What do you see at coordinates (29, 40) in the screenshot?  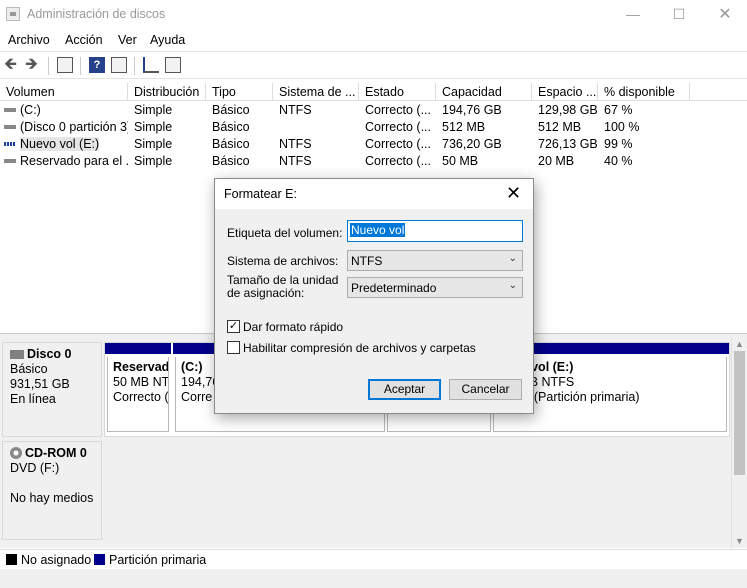 I see `menu-archivo: Archivo` at bounding box center [29, 40].